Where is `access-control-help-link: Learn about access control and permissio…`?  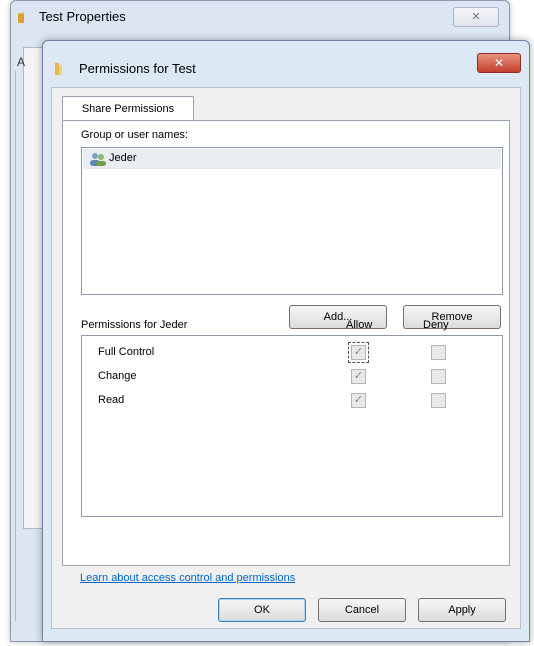 access-control-help-link: Learn about access control and permissio… is located at coordinates (187, 578).